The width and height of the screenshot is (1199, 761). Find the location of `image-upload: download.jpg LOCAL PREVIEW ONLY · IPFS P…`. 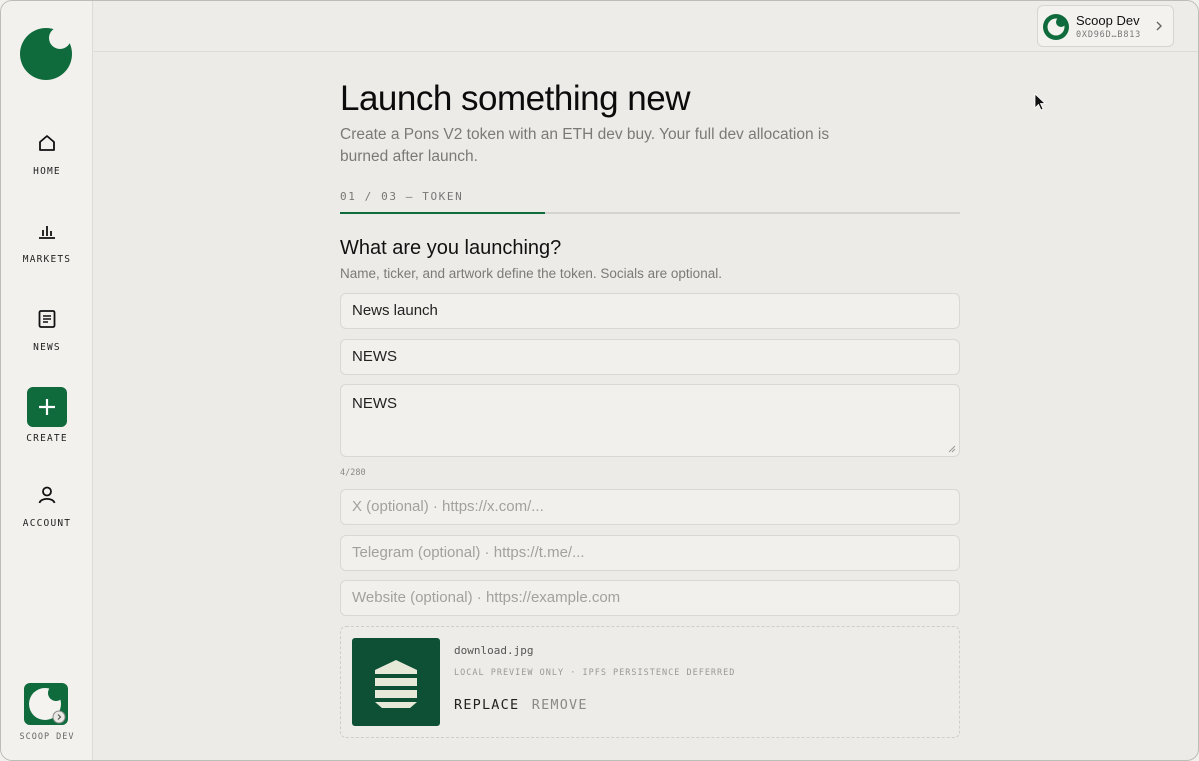

image-upload: download.jpg LOCAL PREVIEW ONLY · IPFS P… is located at coordinates (650, 682).